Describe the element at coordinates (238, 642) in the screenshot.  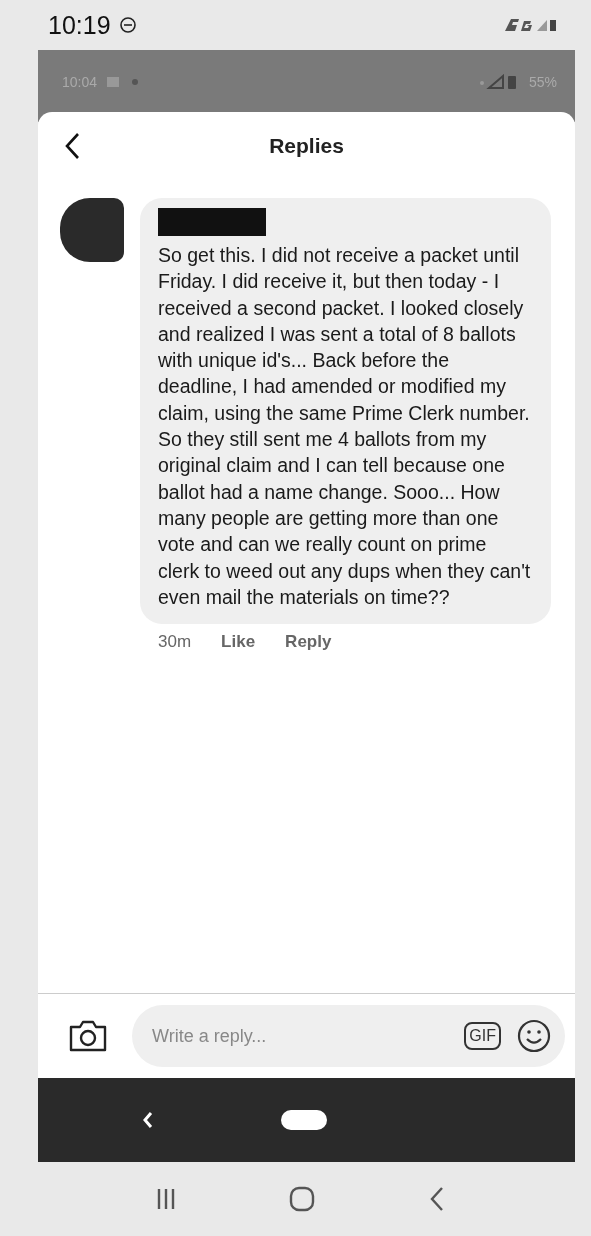
I see `comment-action-link: Like` at that location.